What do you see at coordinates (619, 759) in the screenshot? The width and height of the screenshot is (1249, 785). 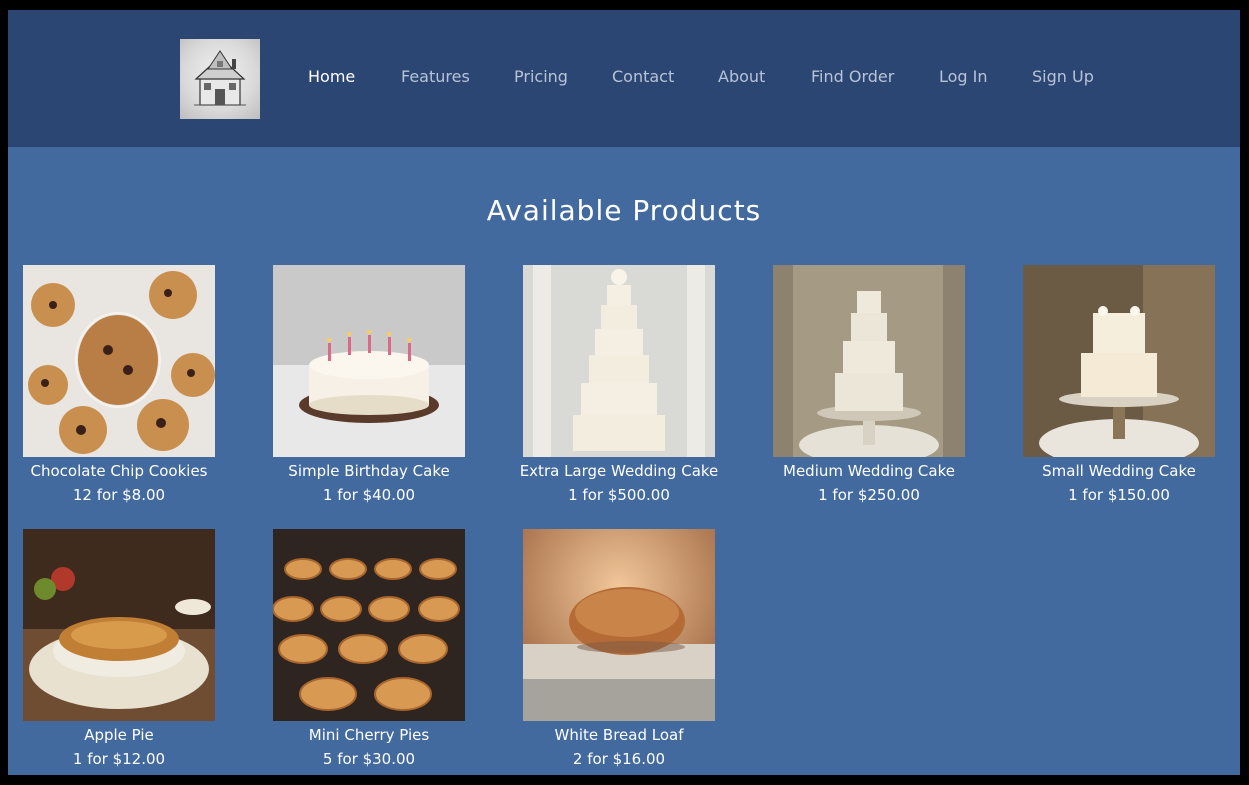 I see `product-price: 2 for $16.00` at bounding box center [619, 759].